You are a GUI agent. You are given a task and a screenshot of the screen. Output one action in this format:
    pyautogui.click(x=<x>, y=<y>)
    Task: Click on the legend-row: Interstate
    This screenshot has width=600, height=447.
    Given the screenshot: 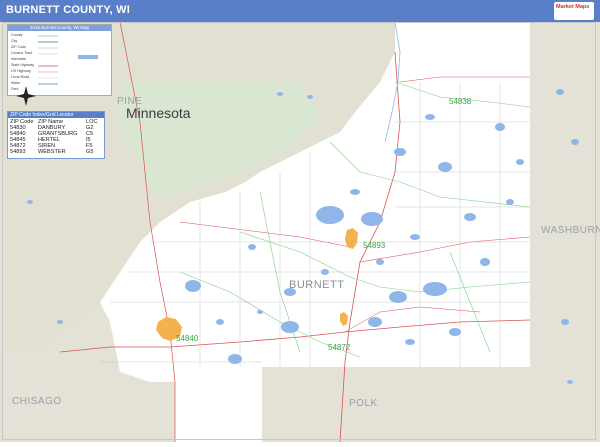 What is the action you would take?
    pyautogui.click(x=18, y=59)
    